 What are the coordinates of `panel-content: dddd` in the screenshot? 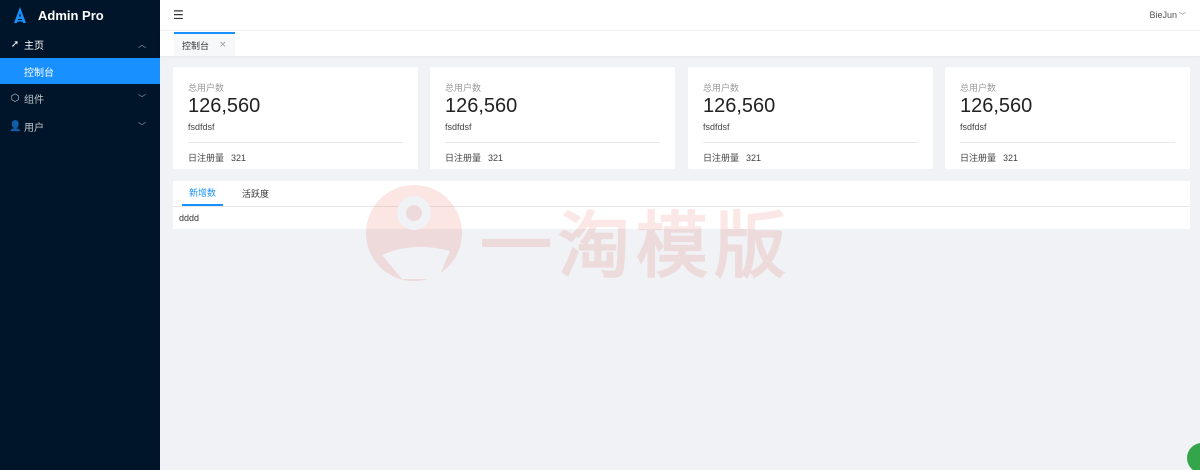 It's located at (189, 218).